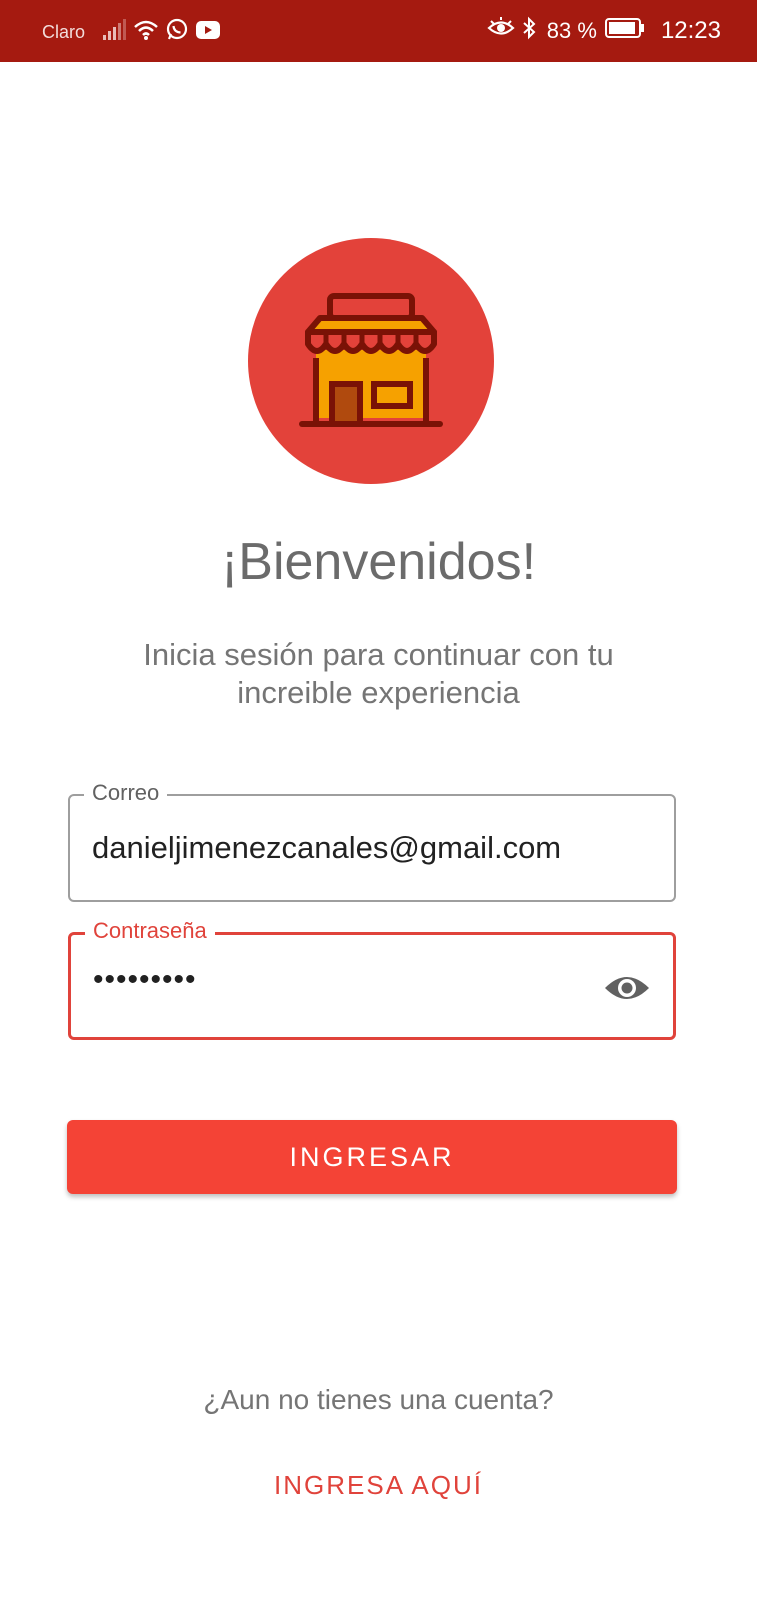 This screenshot has height=1600, width=757. I want to click on whatsapp-icon, so click(177, 32).